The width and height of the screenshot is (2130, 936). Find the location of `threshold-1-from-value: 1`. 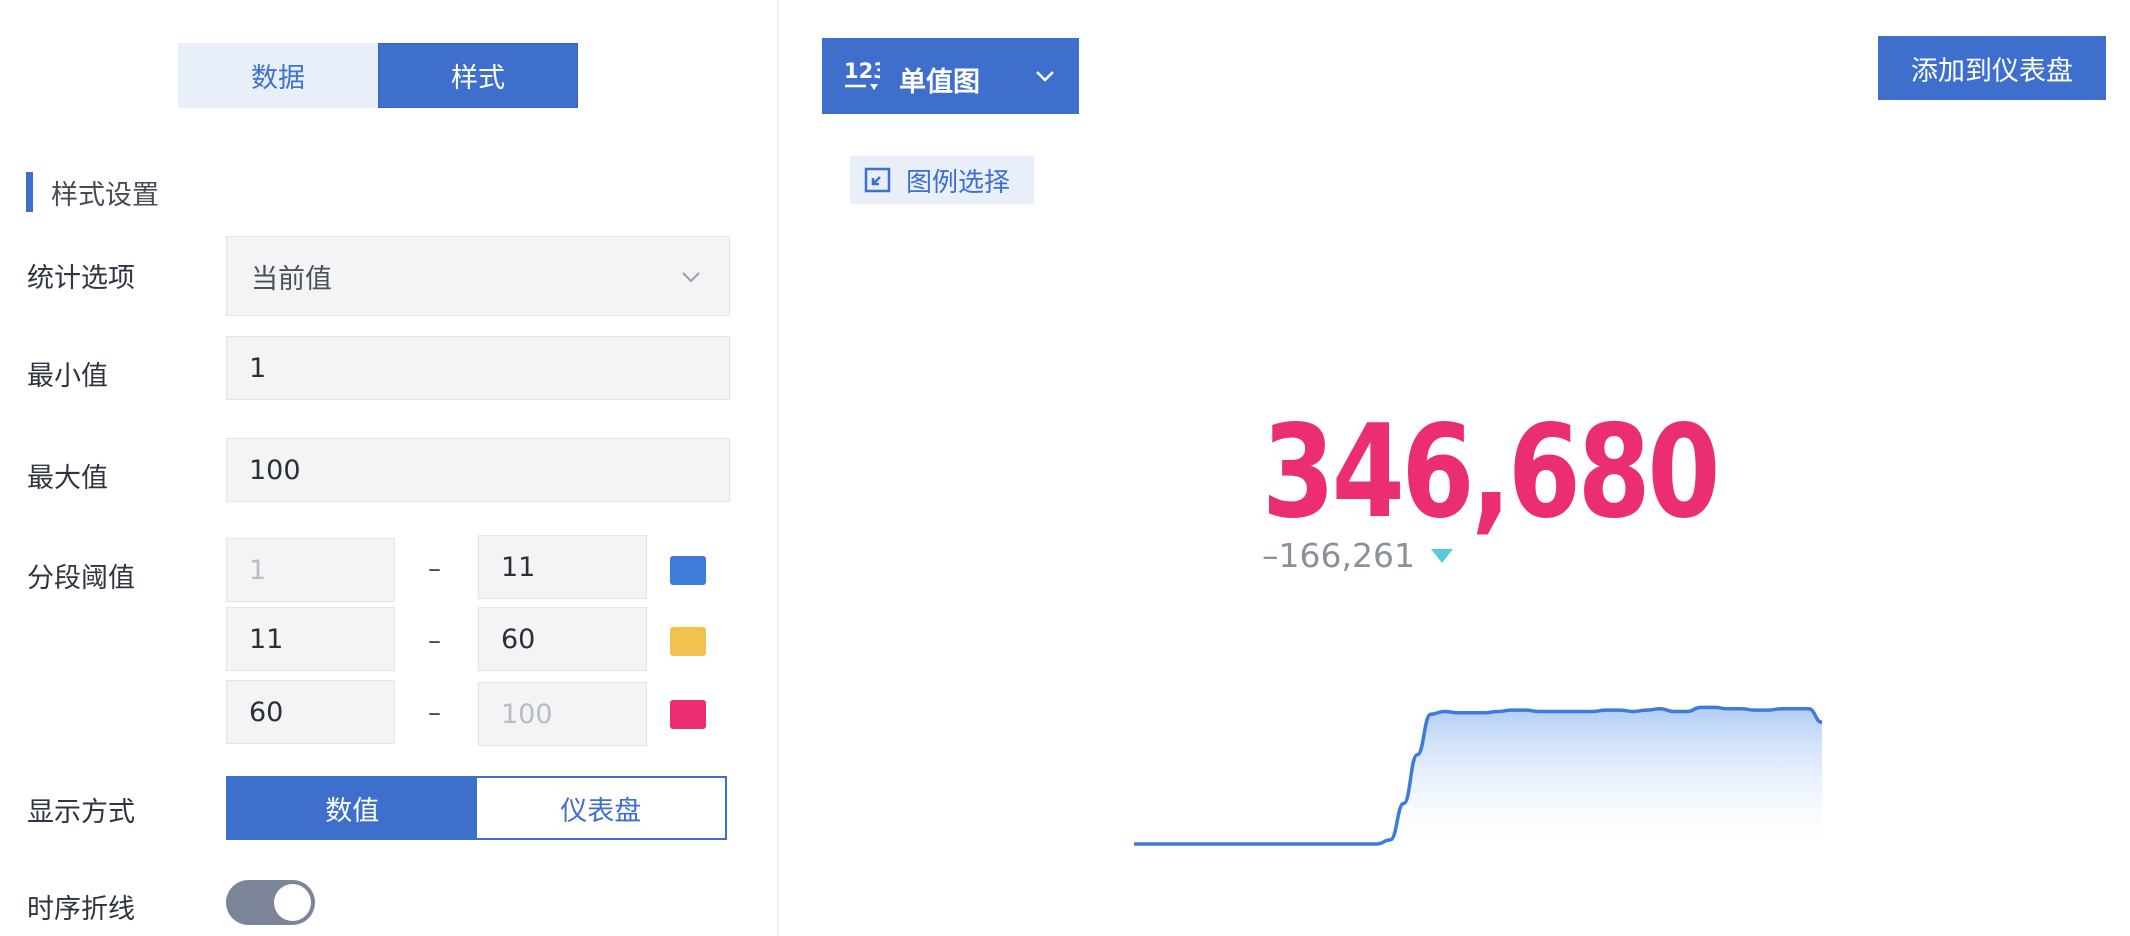

threshold-1-from-value: 1 is located at coordinates (258, 570).